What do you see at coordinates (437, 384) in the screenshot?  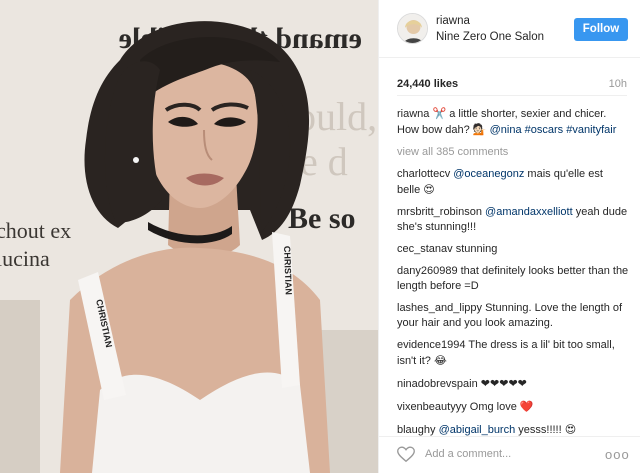 I see `comment-username: ninadobrevspain` at bounding box center [437, 384].